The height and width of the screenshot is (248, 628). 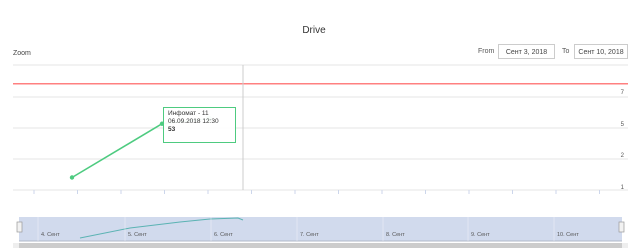 I want to click on tooltip-series-name: Инфомат - 11, so click(x=188, y=113).